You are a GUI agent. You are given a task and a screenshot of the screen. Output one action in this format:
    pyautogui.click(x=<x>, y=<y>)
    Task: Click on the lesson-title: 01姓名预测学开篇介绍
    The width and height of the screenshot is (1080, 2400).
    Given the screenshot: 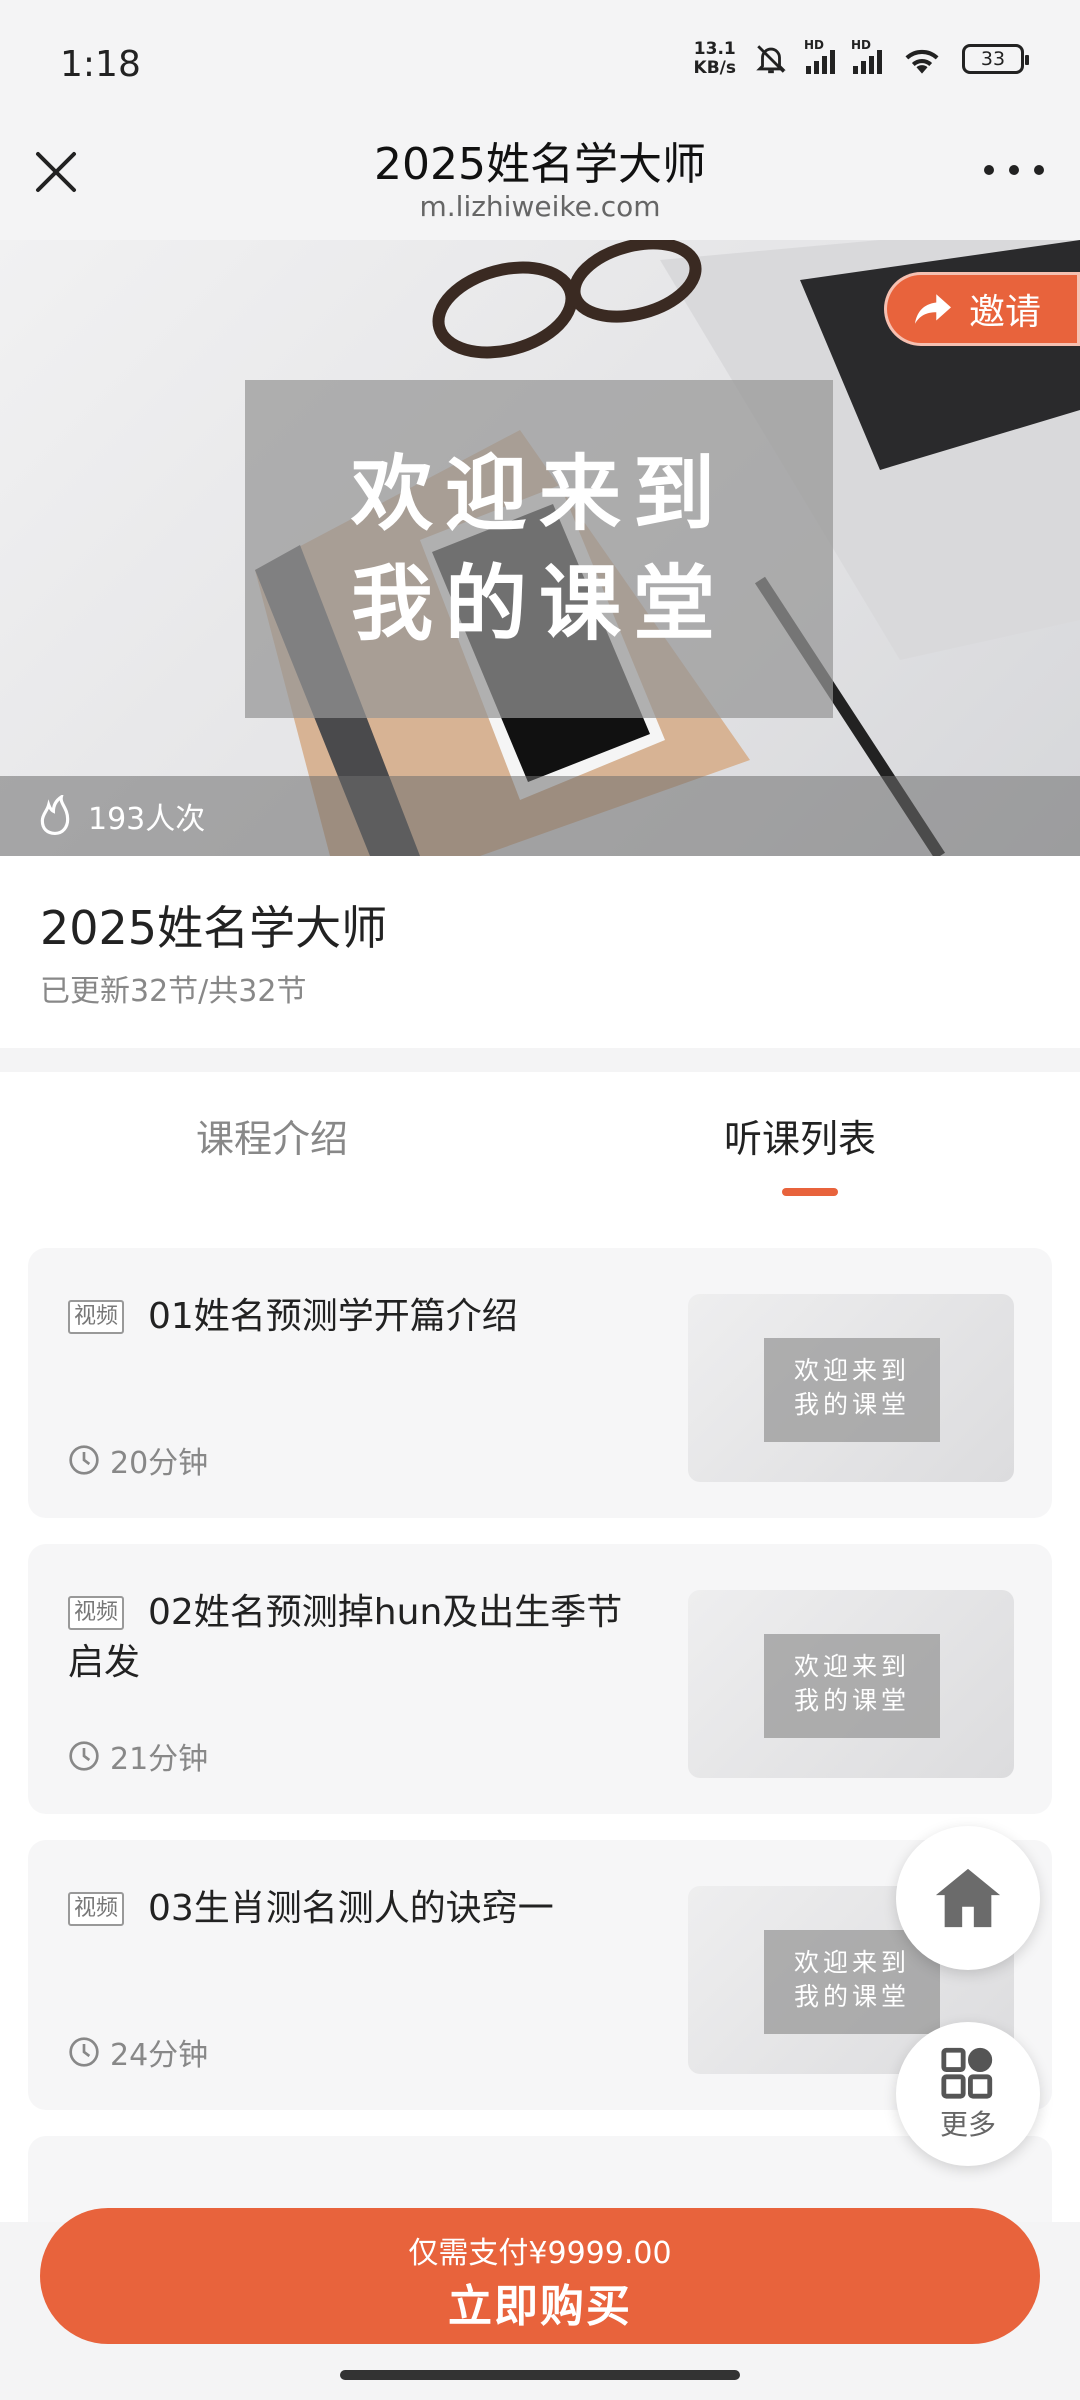 What is the action you would take?
    pyautogui.click(x=333, y=1316)
    